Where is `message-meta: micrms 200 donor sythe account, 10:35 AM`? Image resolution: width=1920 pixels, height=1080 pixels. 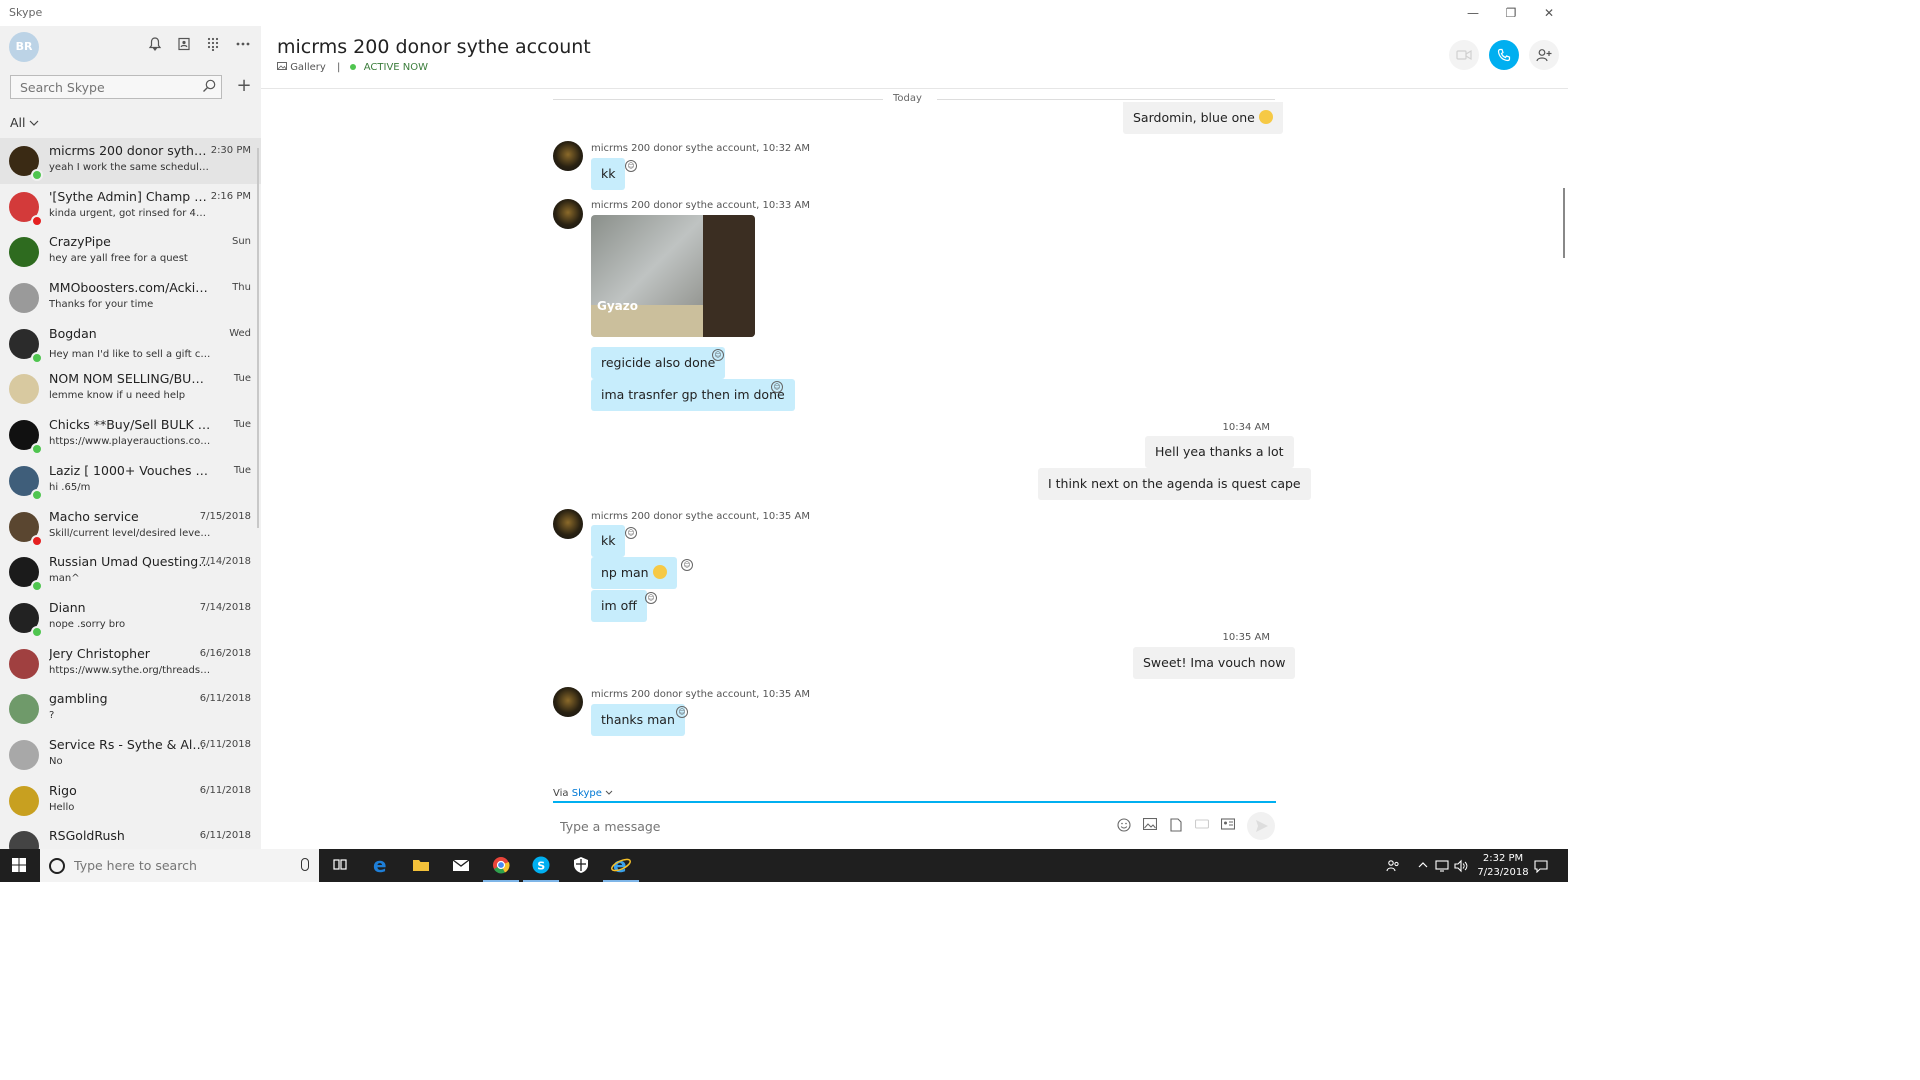
message-meta: micrms 200 donor sythe account, 10:35 AM is located at coordinates (700, 516).